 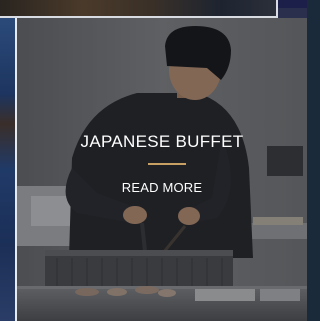 What do you see at coordinates (7, 169) in the screenshot?
I see `carousel-card-previous` at bounding box center [7, 169].